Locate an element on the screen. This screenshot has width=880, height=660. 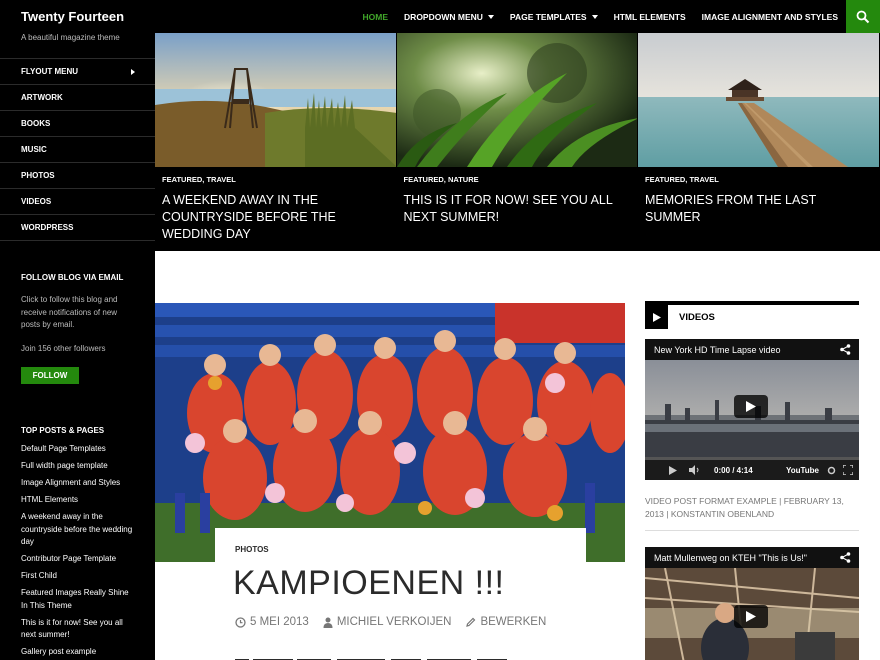
nav-label: PAGE TEMPLATES is located at coordinates (548, 16).